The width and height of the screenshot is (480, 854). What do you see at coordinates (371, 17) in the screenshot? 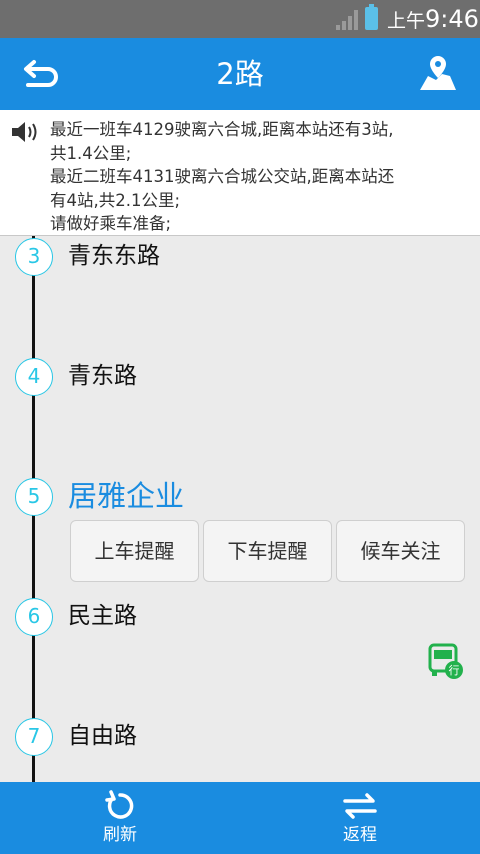
I see `battery-icon` at bounding box center [371, 17].